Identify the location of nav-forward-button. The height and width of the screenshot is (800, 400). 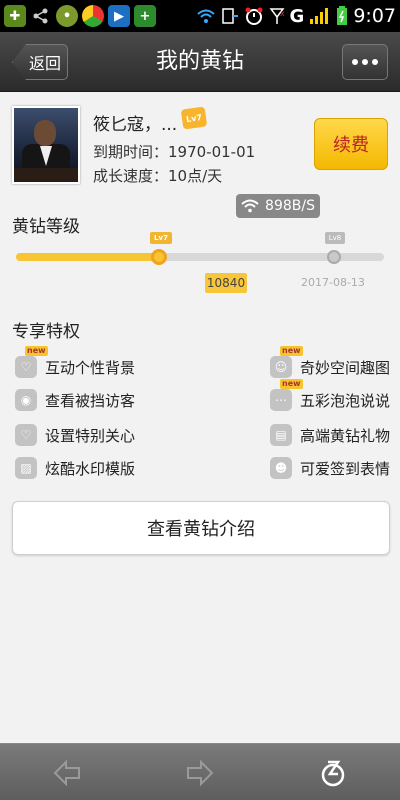
(200, 773).